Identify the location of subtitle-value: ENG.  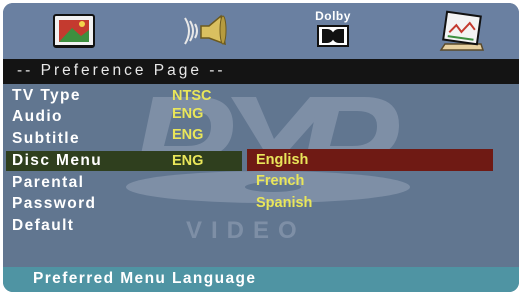
(188, 135).